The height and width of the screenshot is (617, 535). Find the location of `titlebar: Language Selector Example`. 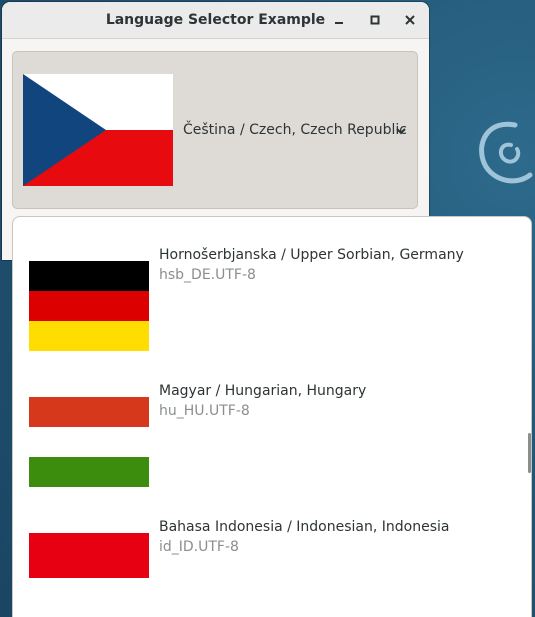

titlebar: Language Selector Example is located at coordinates (215, 20).